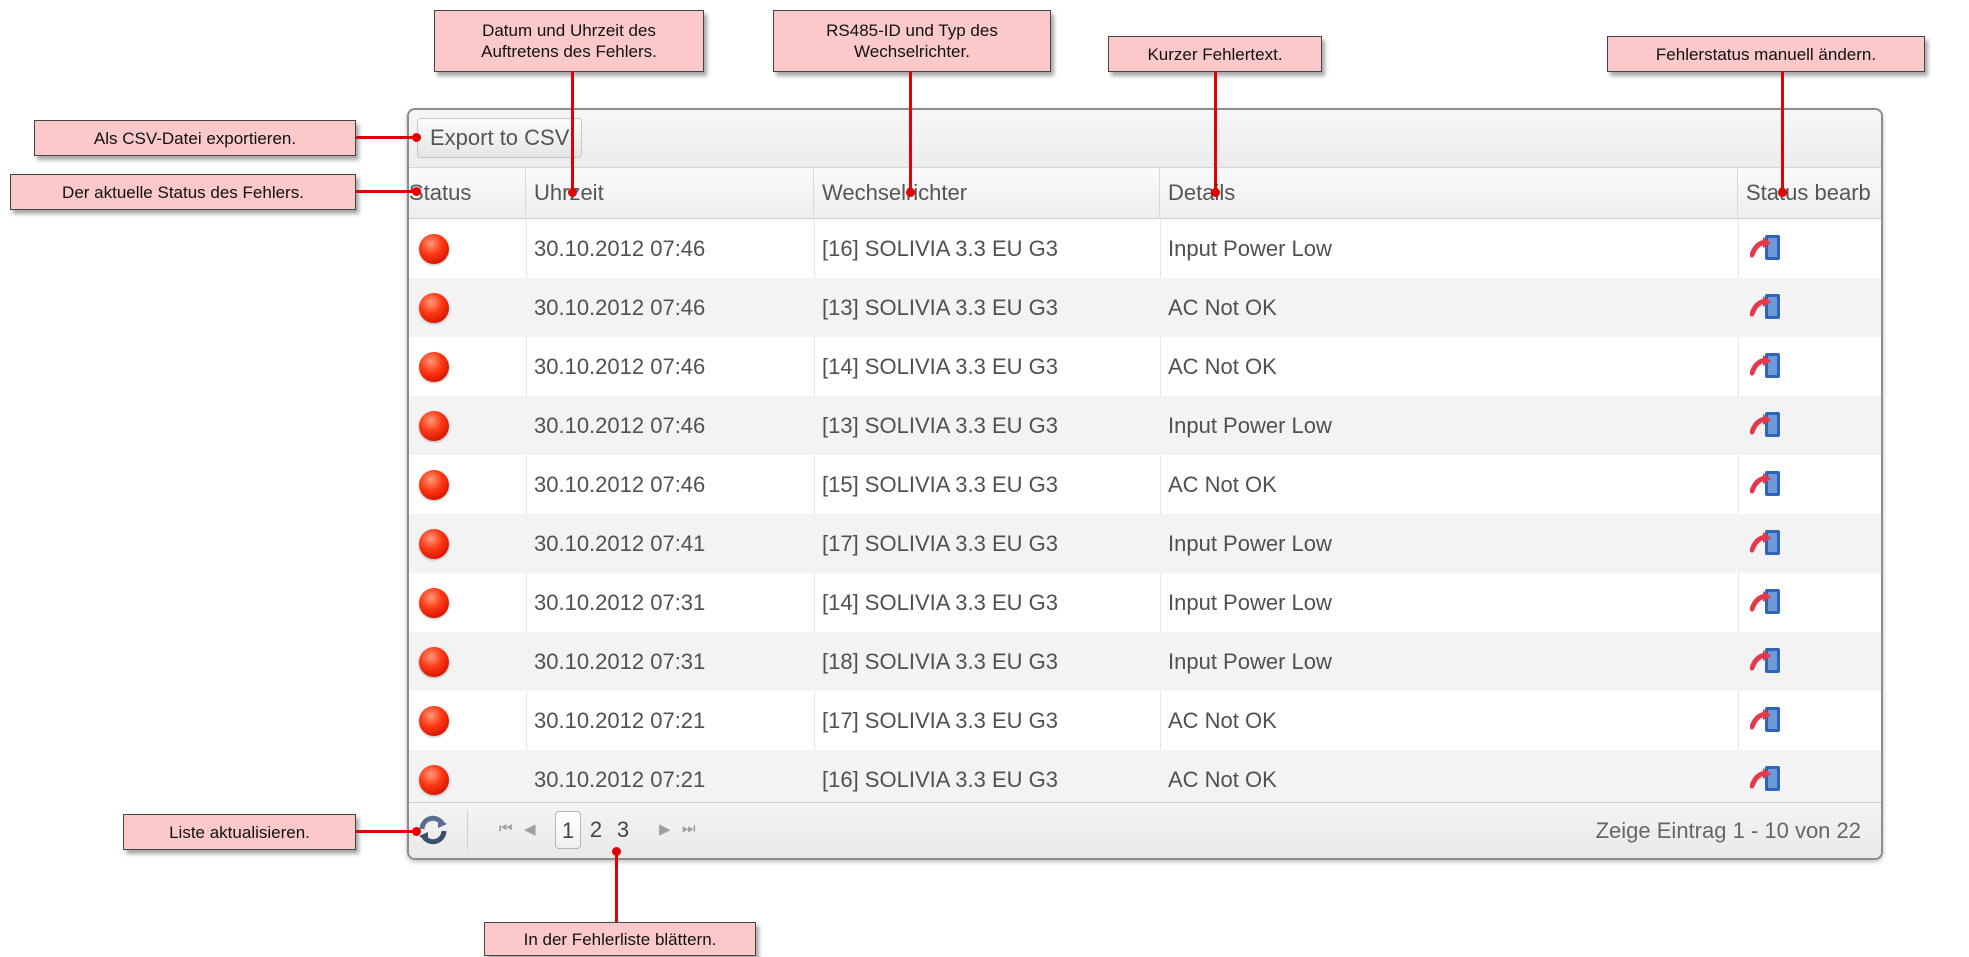  I want to click on callout-refresh-label: Liste aktualisieren., so click(239, 832).